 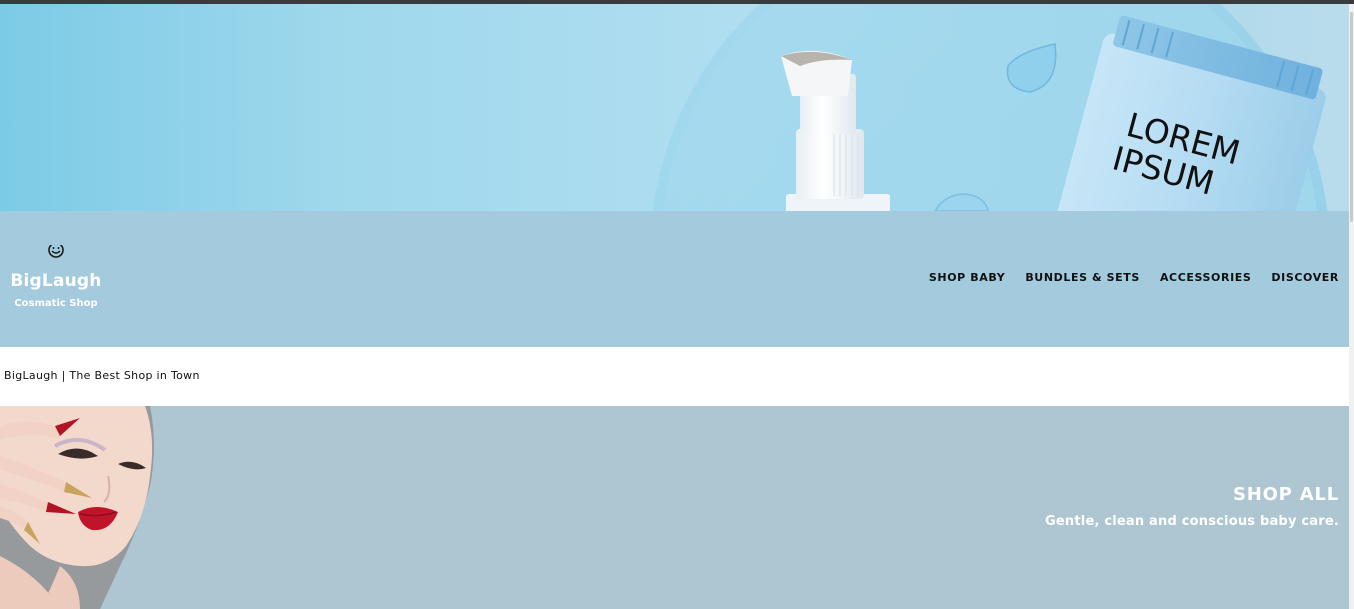 I want to click on brand-logo: BigLaugh Cosmatic Shop, so click(x=56, y=275).